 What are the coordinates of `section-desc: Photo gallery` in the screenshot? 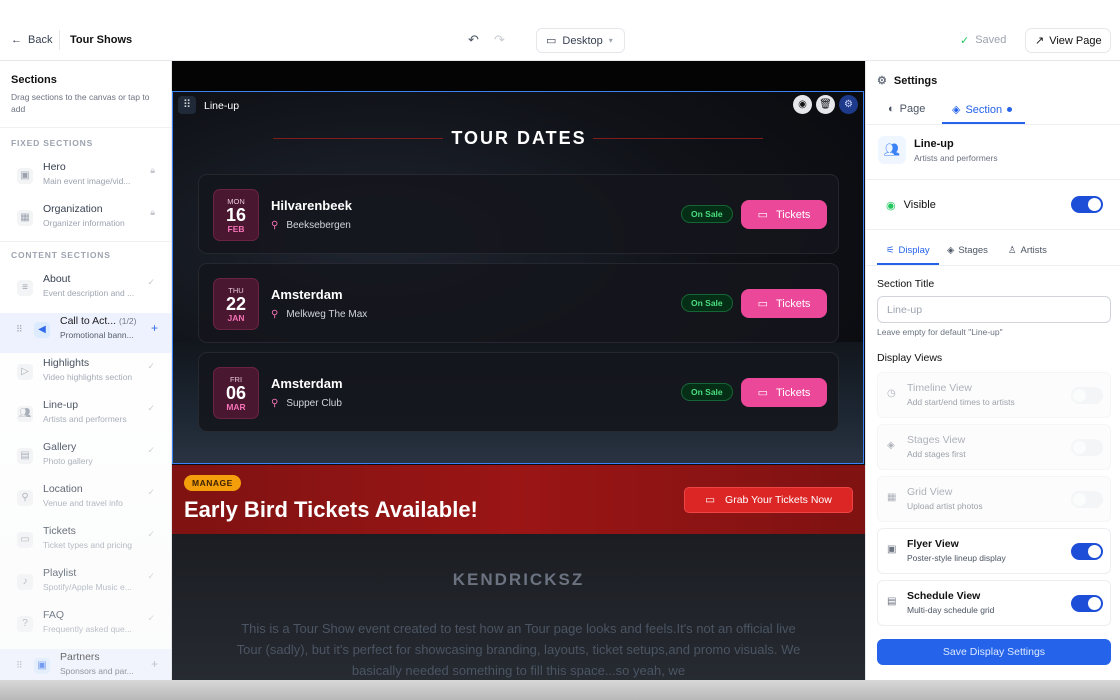 It's located at (68, 461).